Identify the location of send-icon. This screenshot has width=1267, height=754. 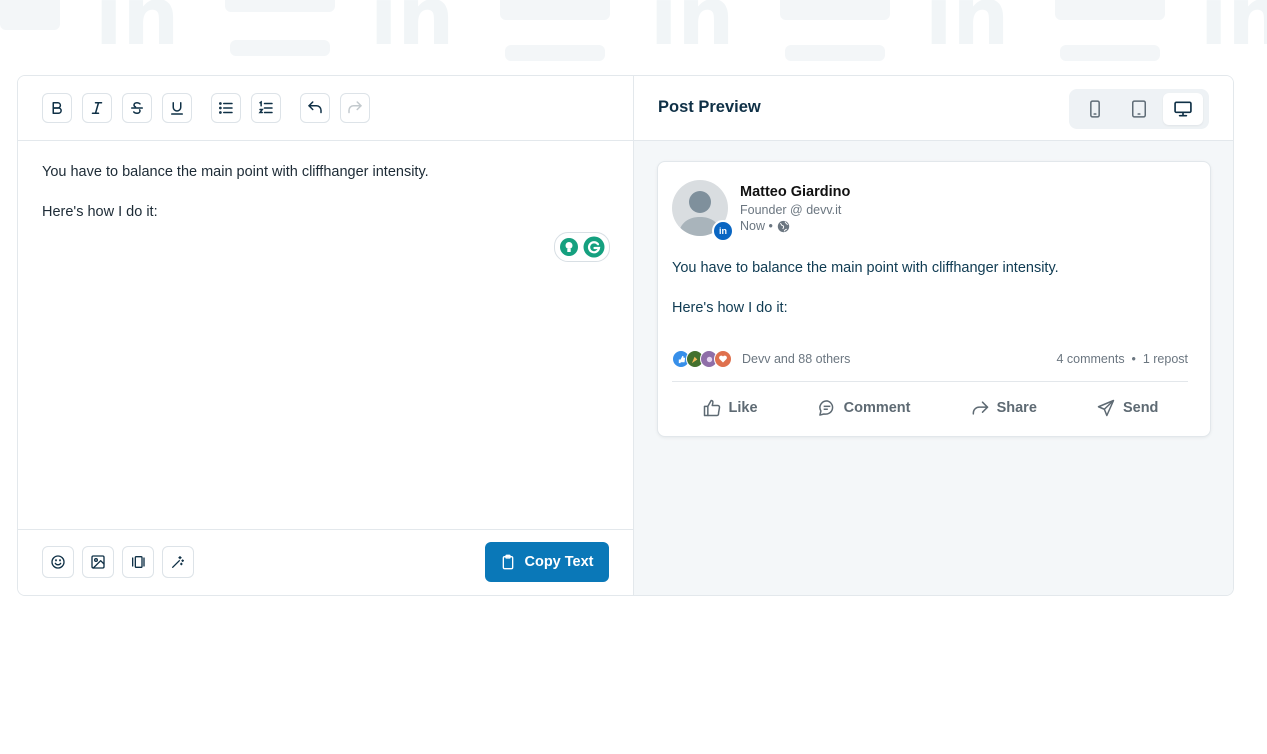
(1106, 408).